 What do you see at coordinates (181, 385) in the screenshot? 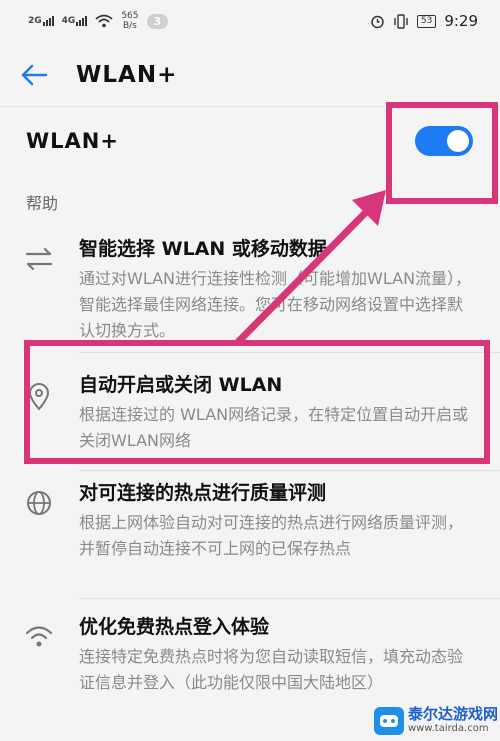
I see `item-title: 自动开启或关闭 WLAN` at bounding box center [181, 385].